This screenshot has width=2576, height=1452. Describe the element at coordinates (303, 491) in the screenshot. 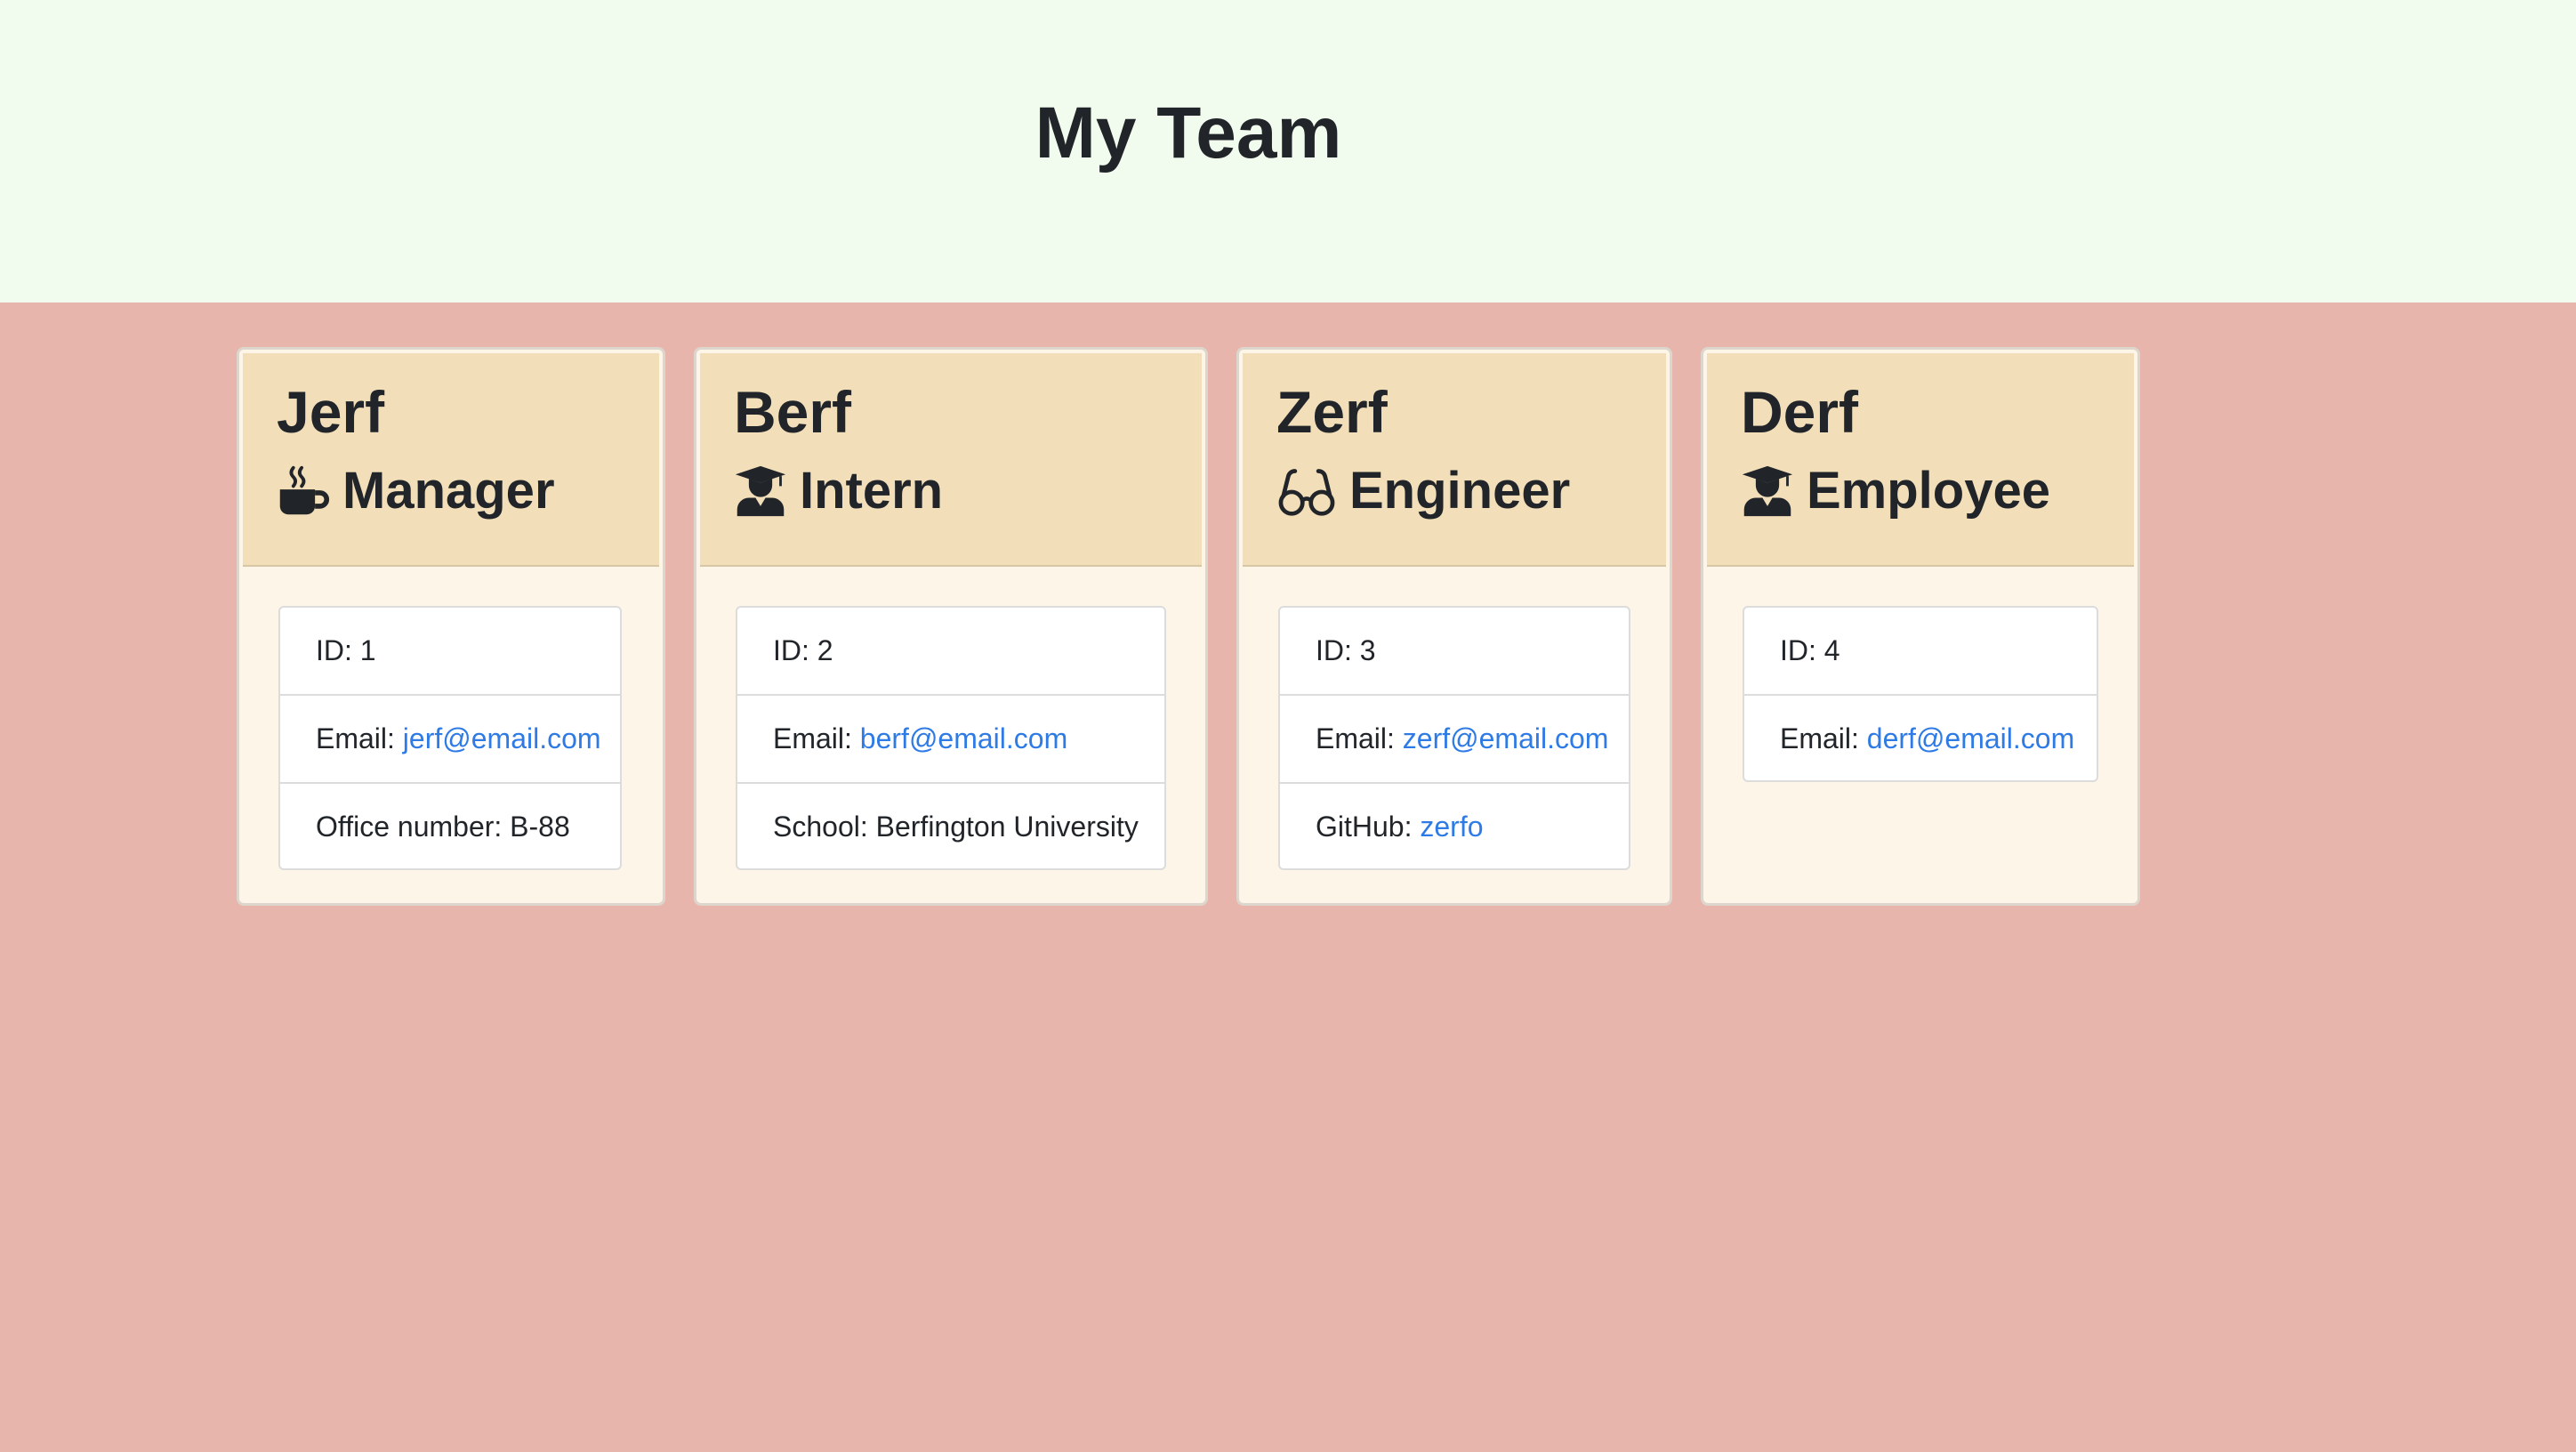

I see `coffee-mug-icon` at that location.